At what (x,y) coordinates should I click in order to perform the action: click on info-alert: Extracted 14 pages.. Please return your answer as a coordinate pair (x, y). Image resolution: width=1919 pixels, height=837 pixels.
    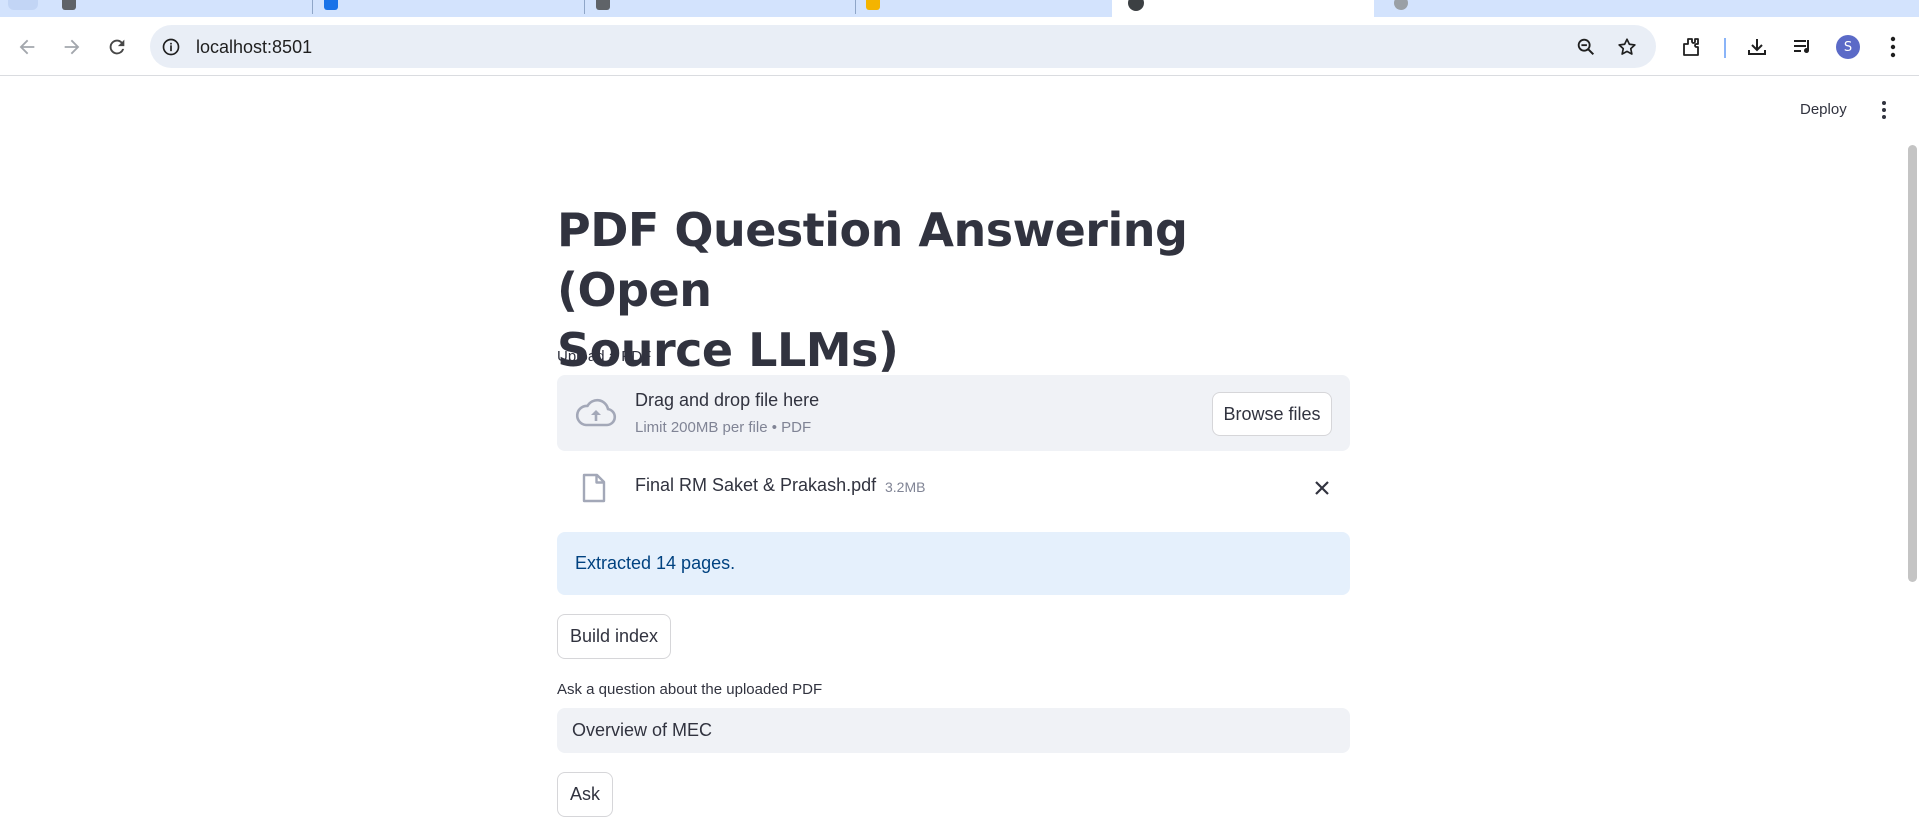
    Looking at the image, I should click on (953, 563).